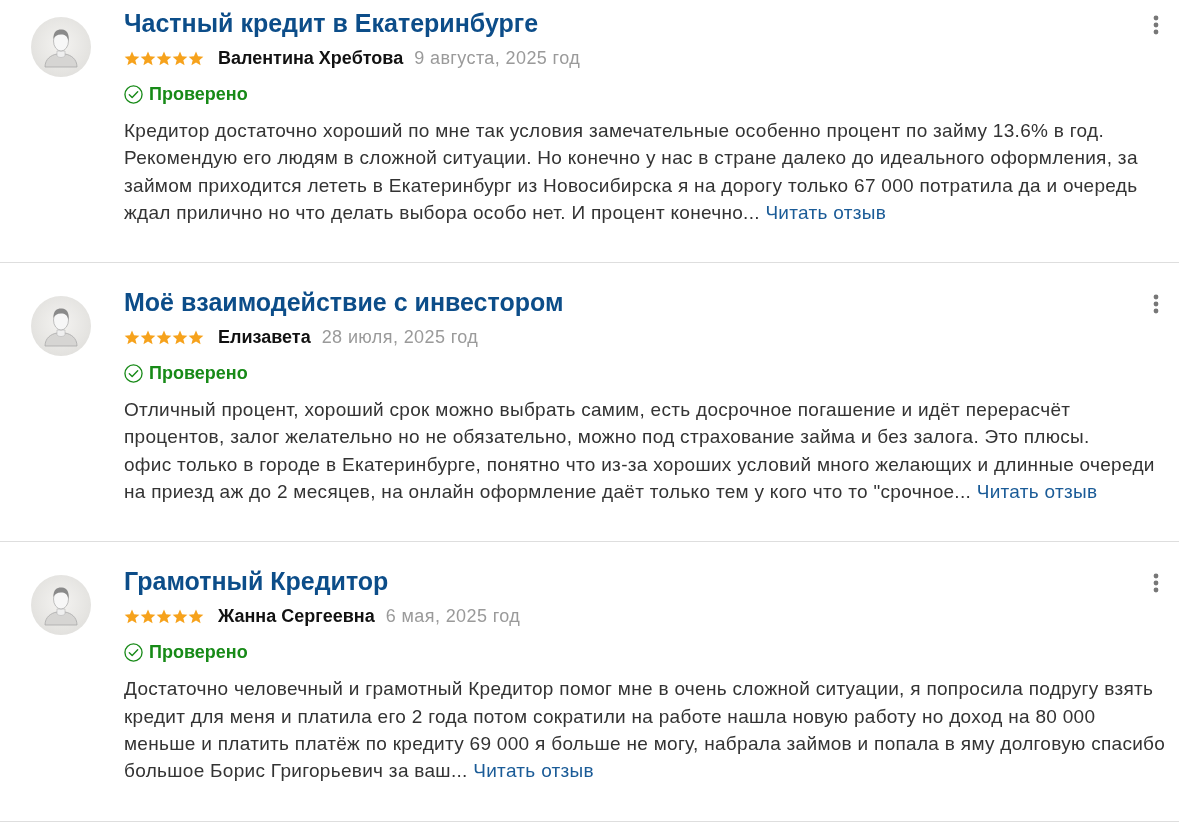 This screenshot has height=835, width=1179. What do you see at coordinates (311, 58) in the screenshot?
I see `author-name: Валентина Хребтова` at bounding box center [311, 58].